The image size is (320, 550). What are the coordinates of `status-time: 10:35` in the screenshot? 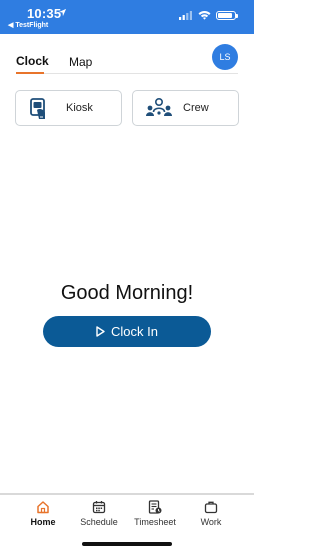 It's located at (44, 13).